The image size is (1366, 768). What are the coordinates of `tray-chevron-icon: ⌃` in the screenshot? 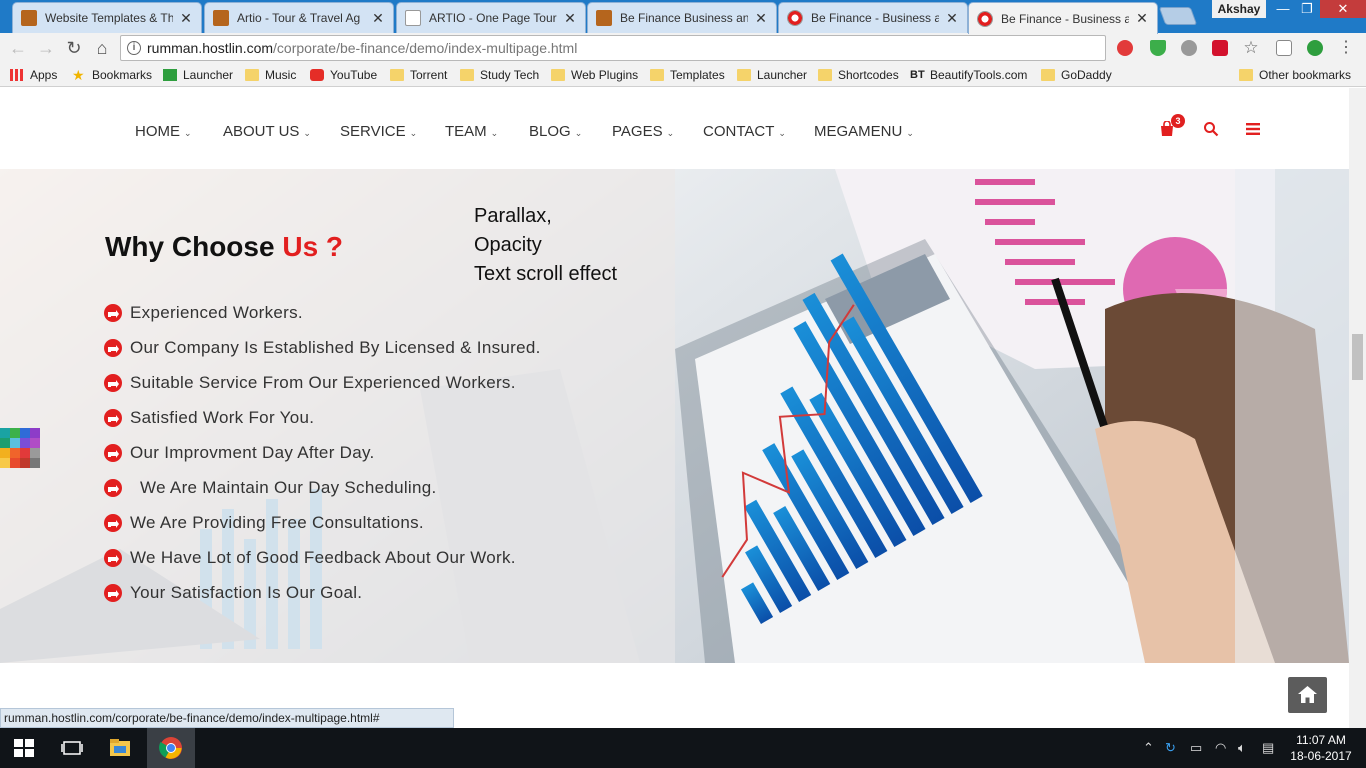 It's located at (1148, 748).